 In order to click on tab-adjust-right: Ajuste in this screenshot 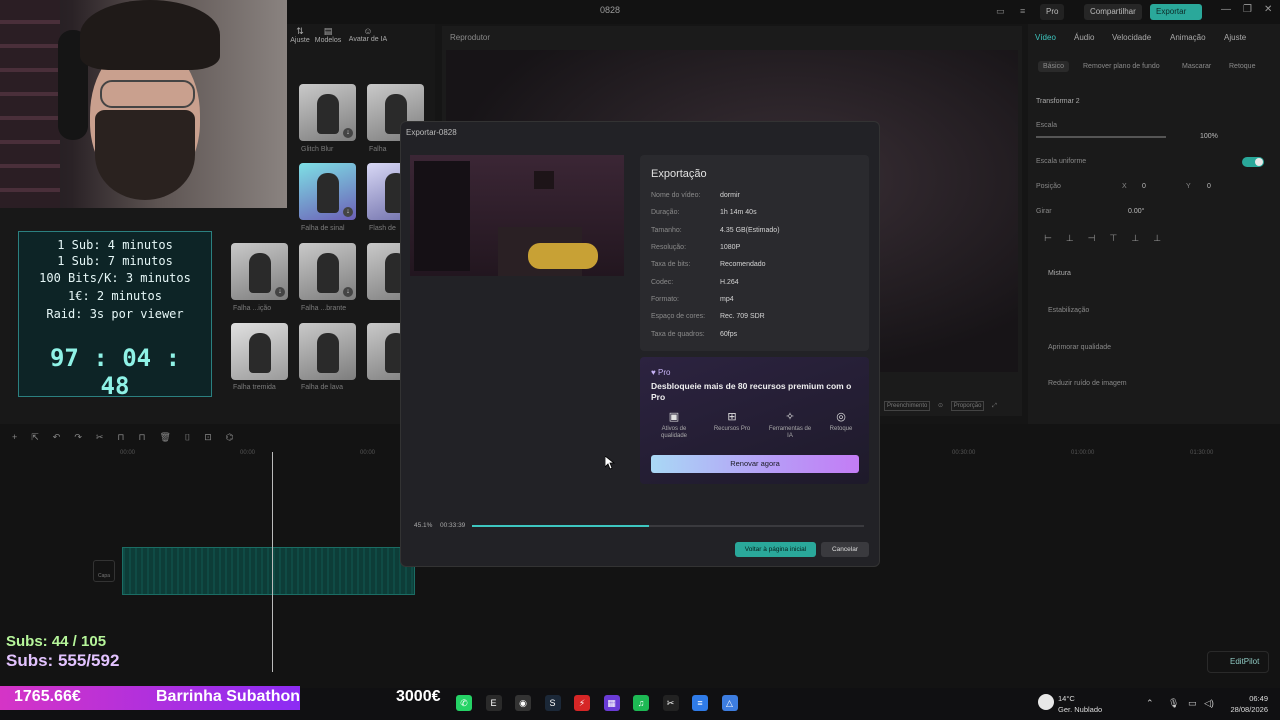, I will do `click(1235, 37)`.